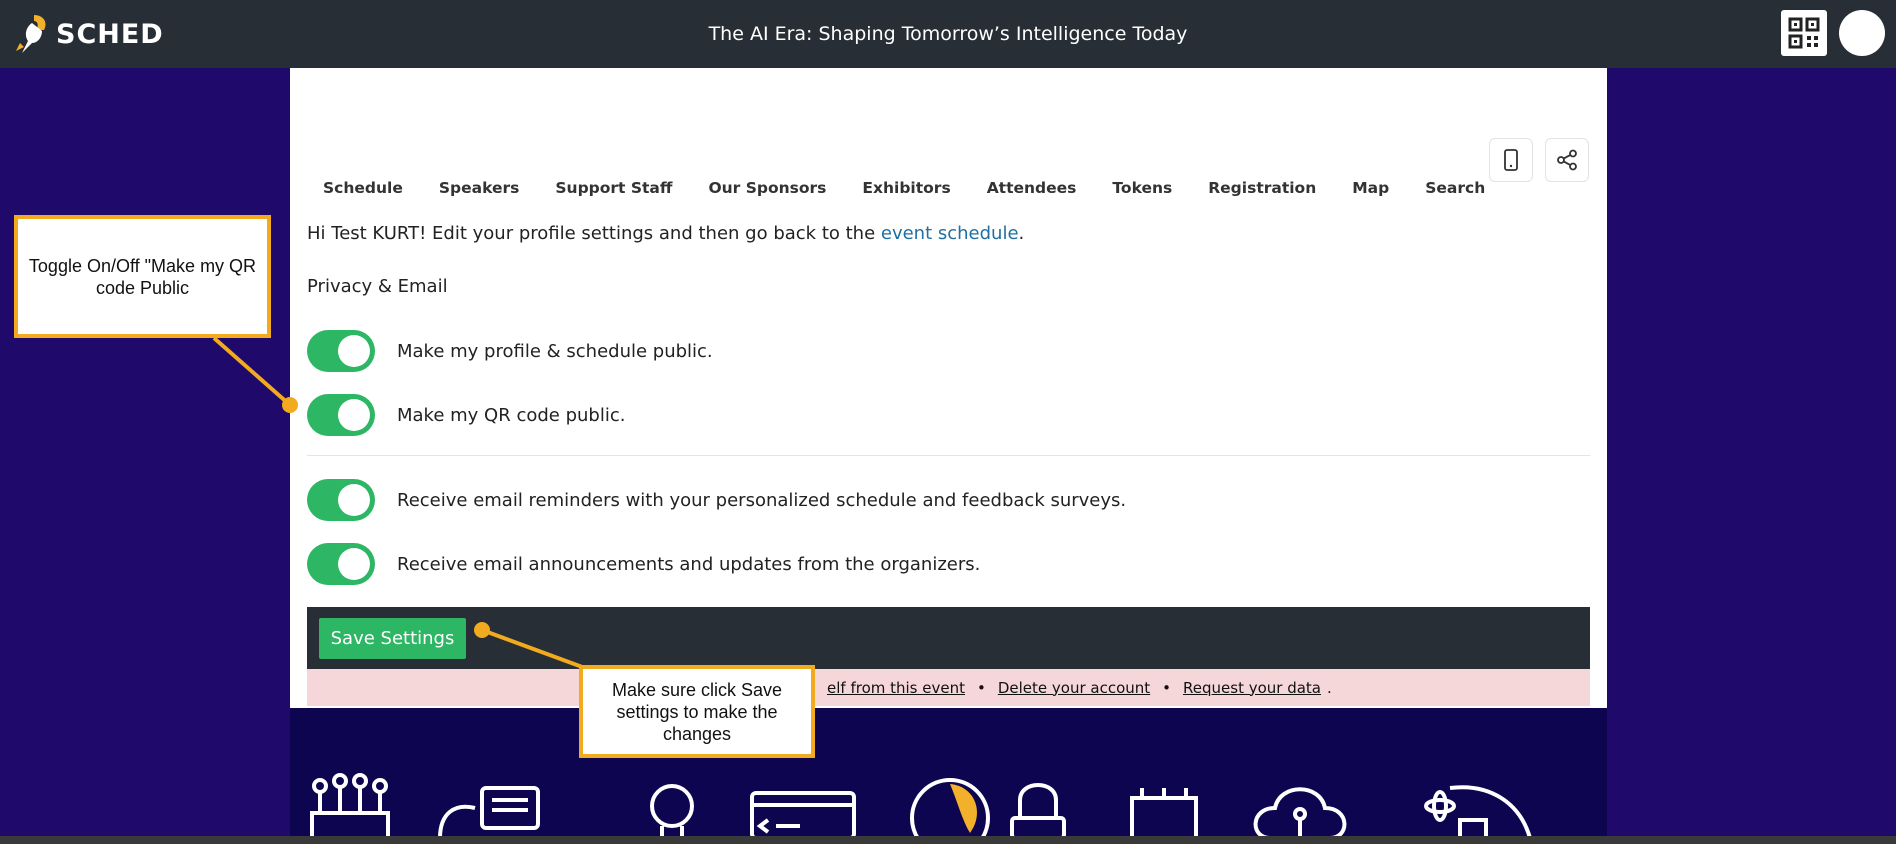 The width and height of the screenshot is (1896, 844). I want to click on event-schedule-link: event schedule, so click(950, 233).